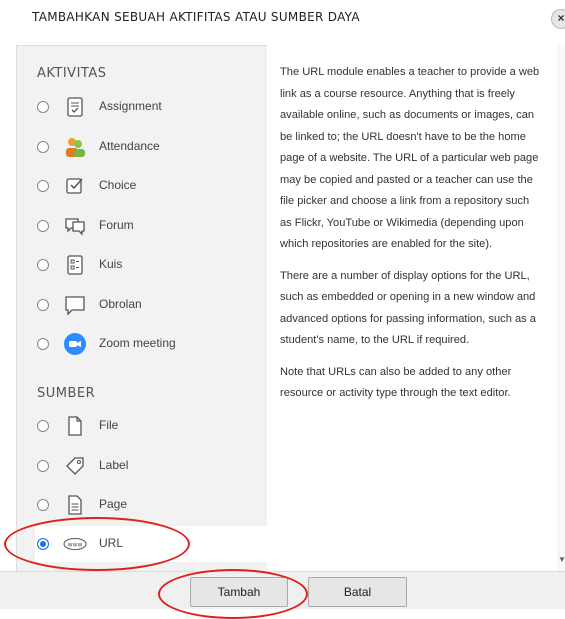  Describe the element at coordinates (151, 305) in the screenshot. I see `option-obrolan: Obrolan` at that location.